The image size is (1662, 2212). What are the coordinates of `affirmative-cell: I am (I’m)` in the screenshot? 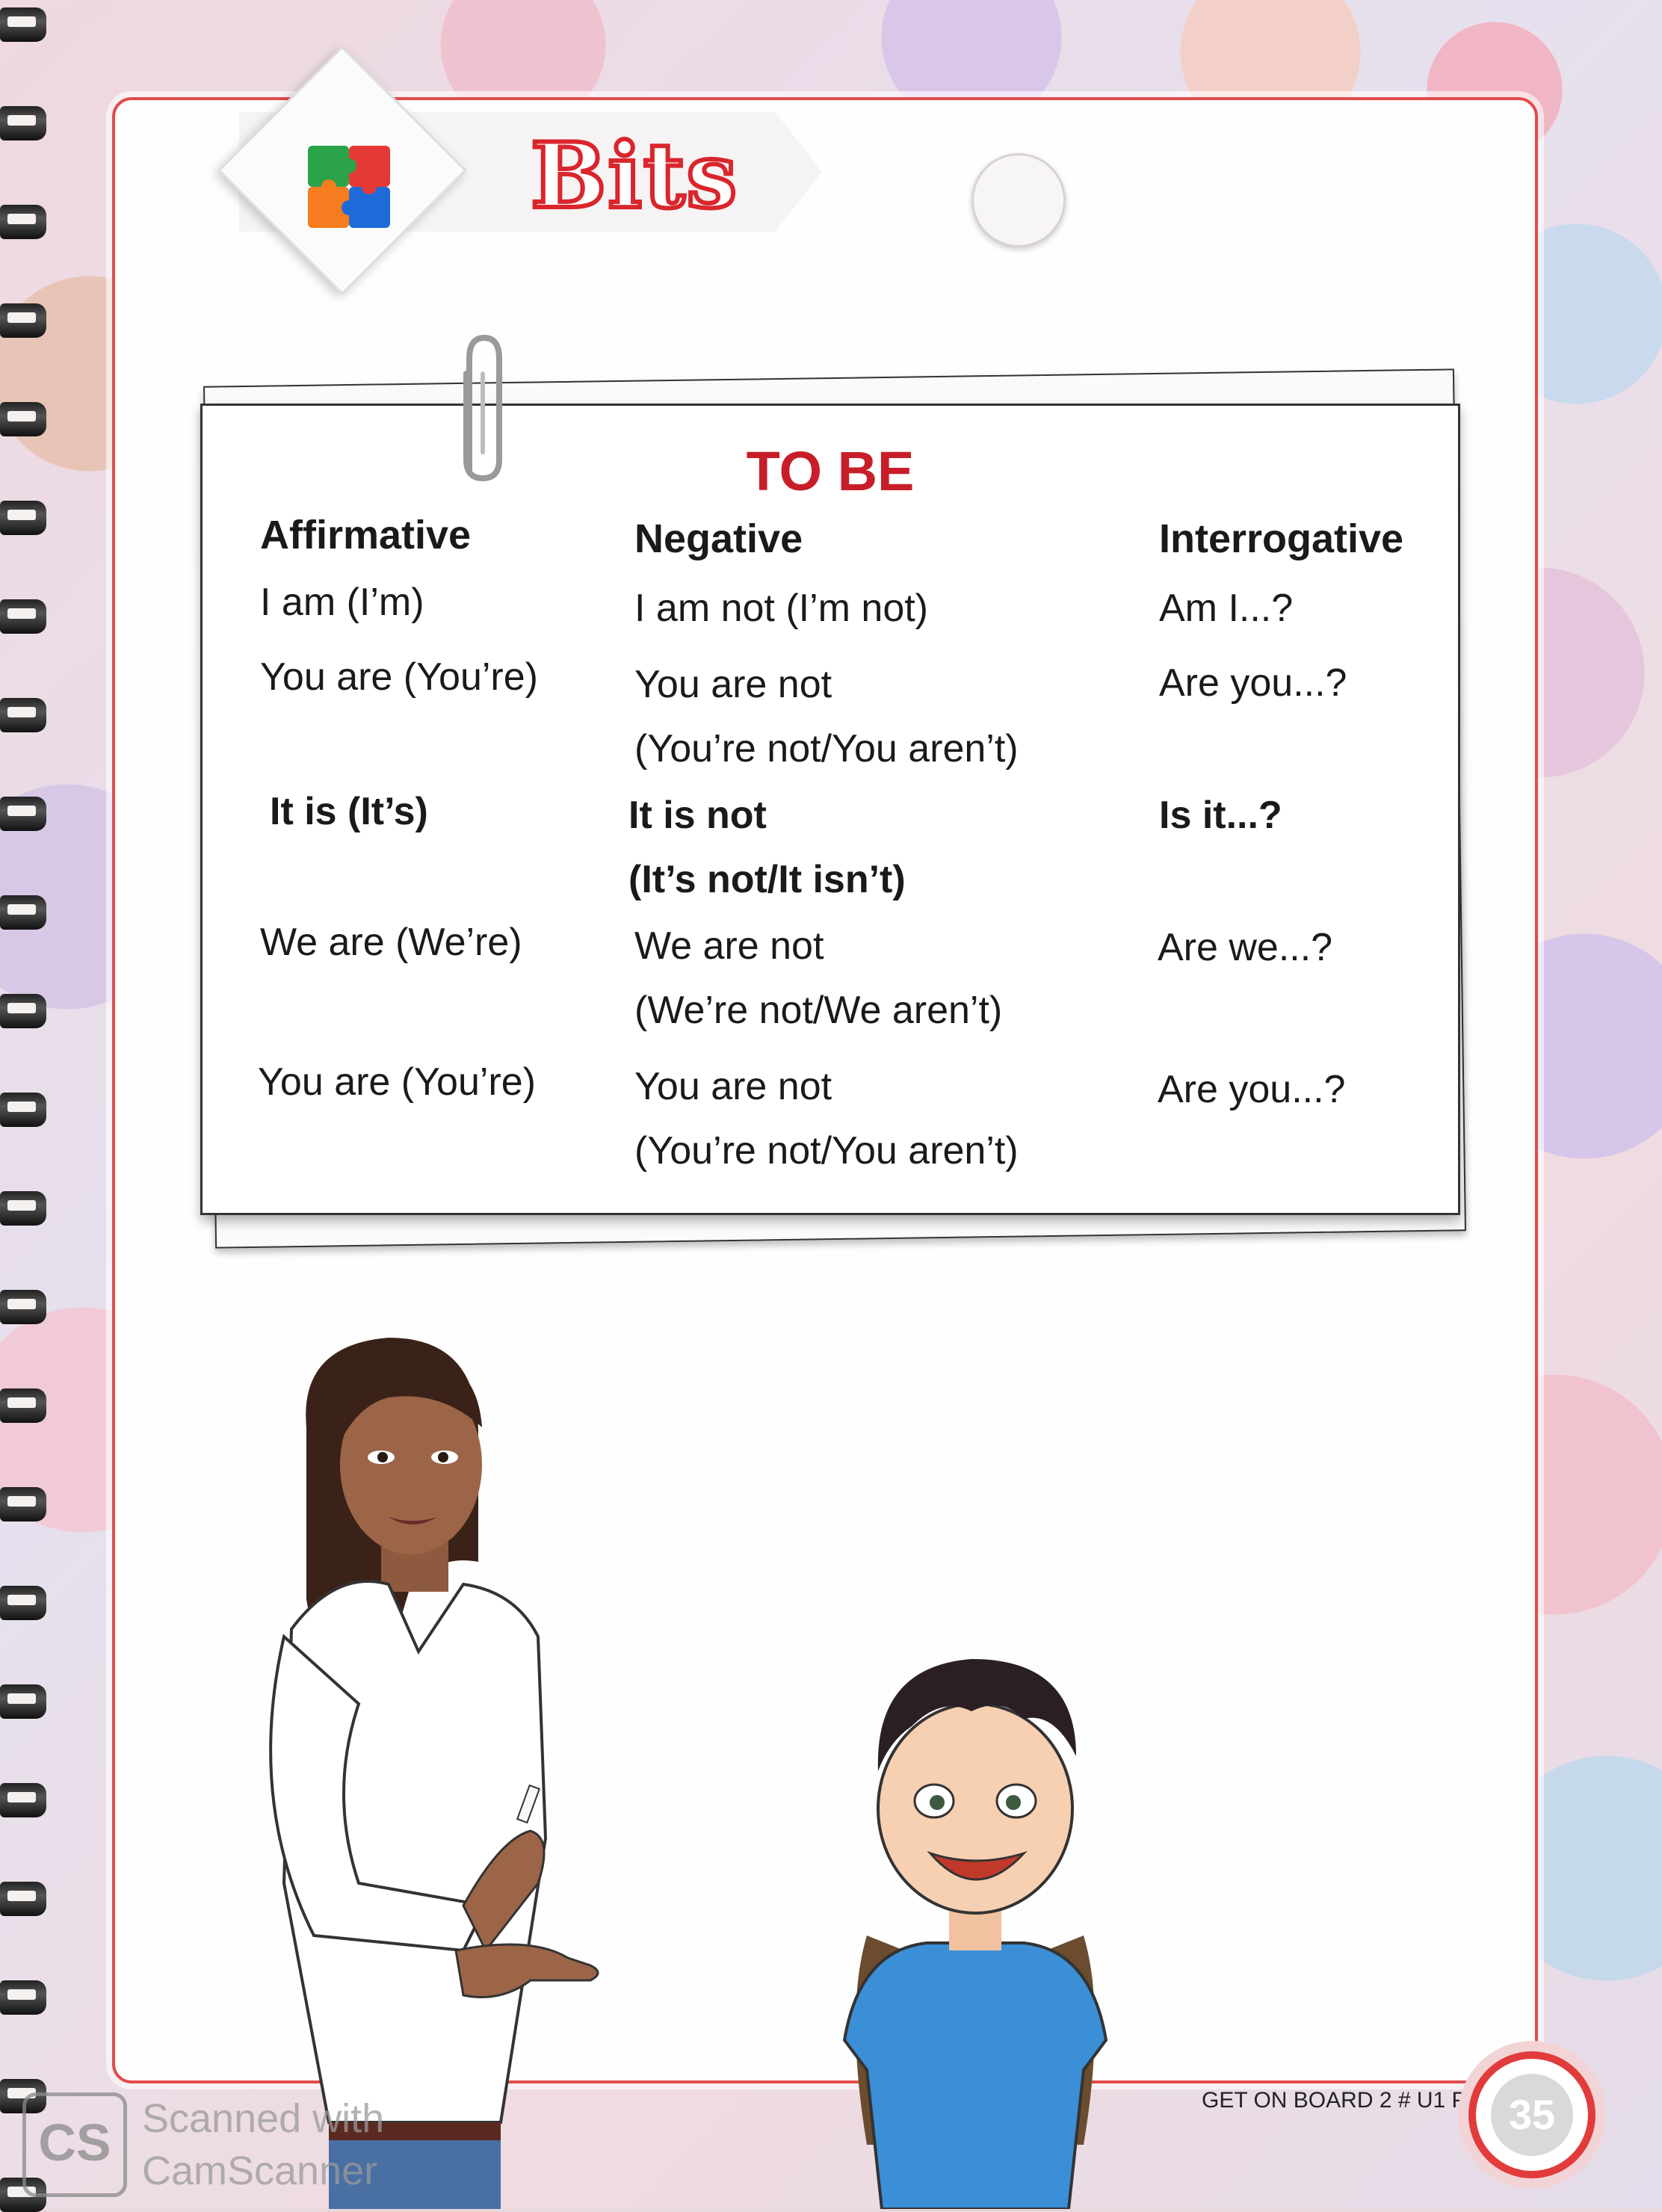 It's located at (342, 602).